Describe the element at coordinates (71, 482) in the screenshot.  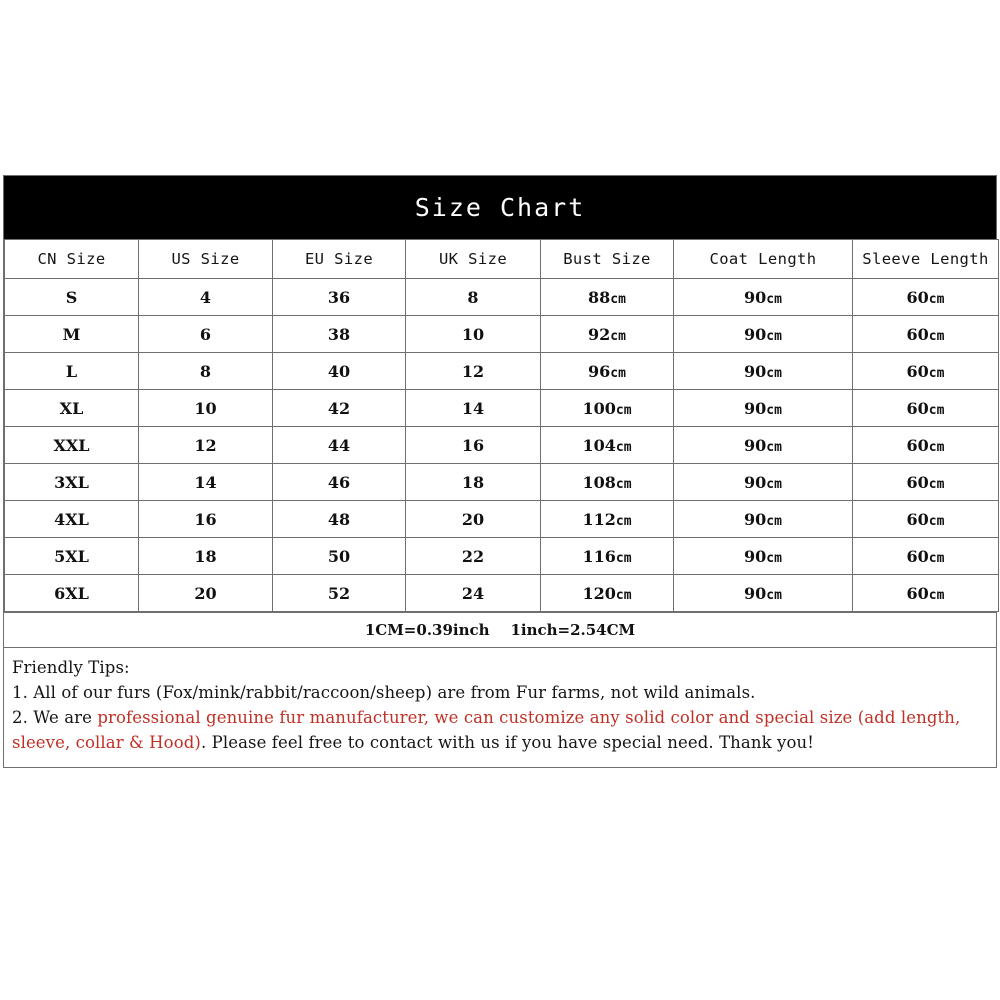
I see `cell-cn-size: 3XL` at that location.